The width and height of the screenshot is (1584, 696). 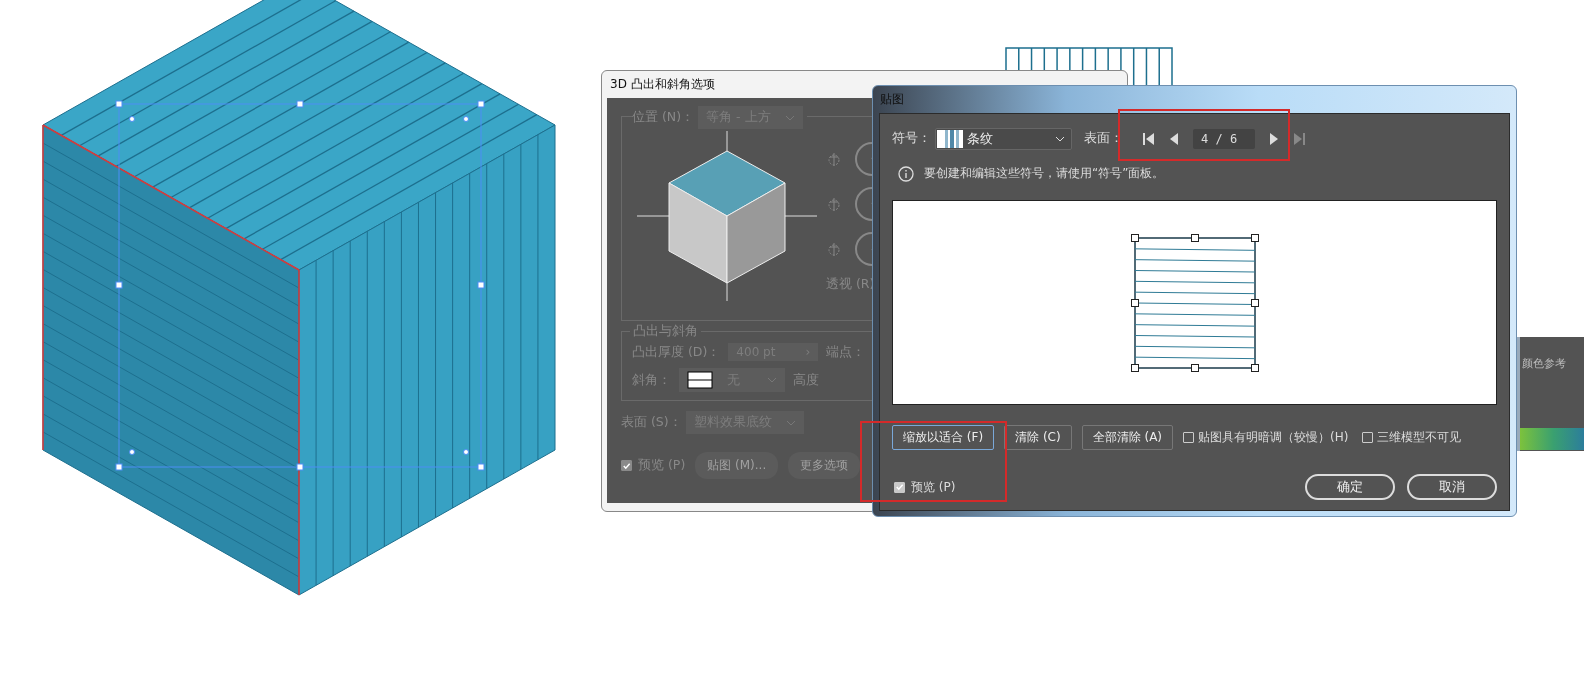 What do you see at coordinates (911, 139) in the screenshot?
I see `field-label: 符号：` at bounding box center [911, 139].